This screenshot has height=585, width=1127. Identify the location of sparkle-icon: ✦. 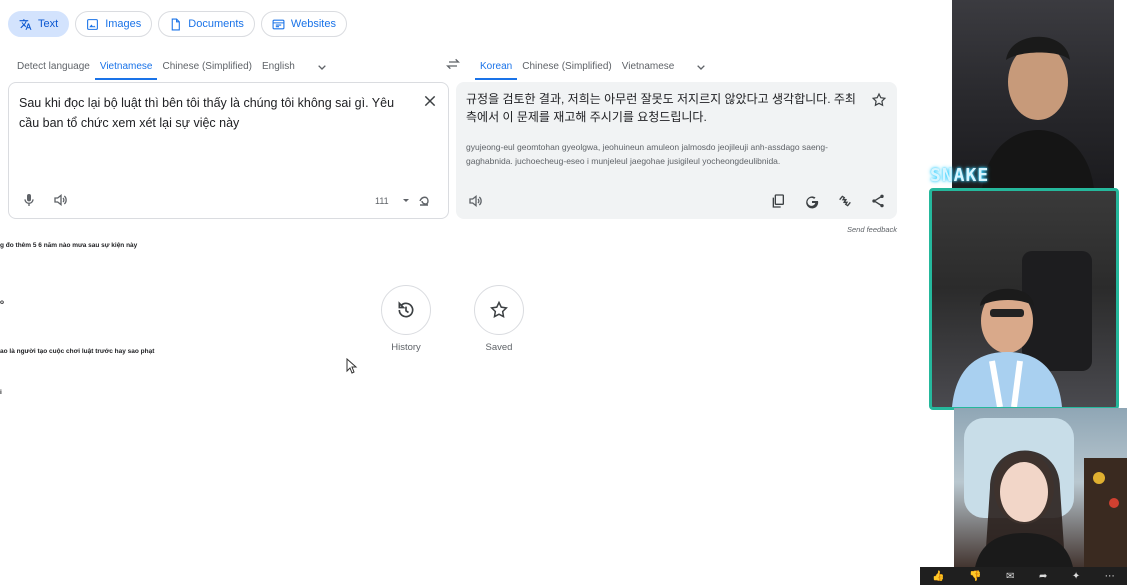
(1076, 576).